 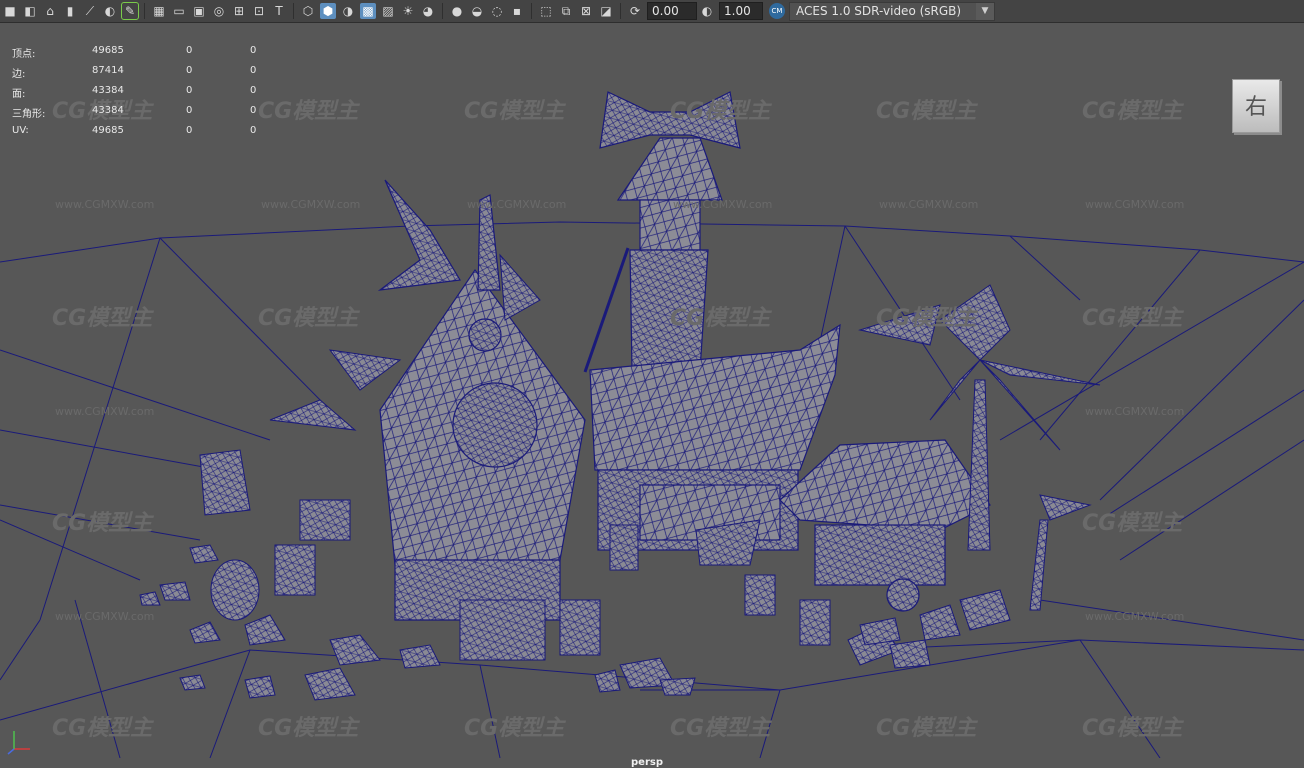 I want to click on hud-label: 三角形:, so click(x=29, y=114).